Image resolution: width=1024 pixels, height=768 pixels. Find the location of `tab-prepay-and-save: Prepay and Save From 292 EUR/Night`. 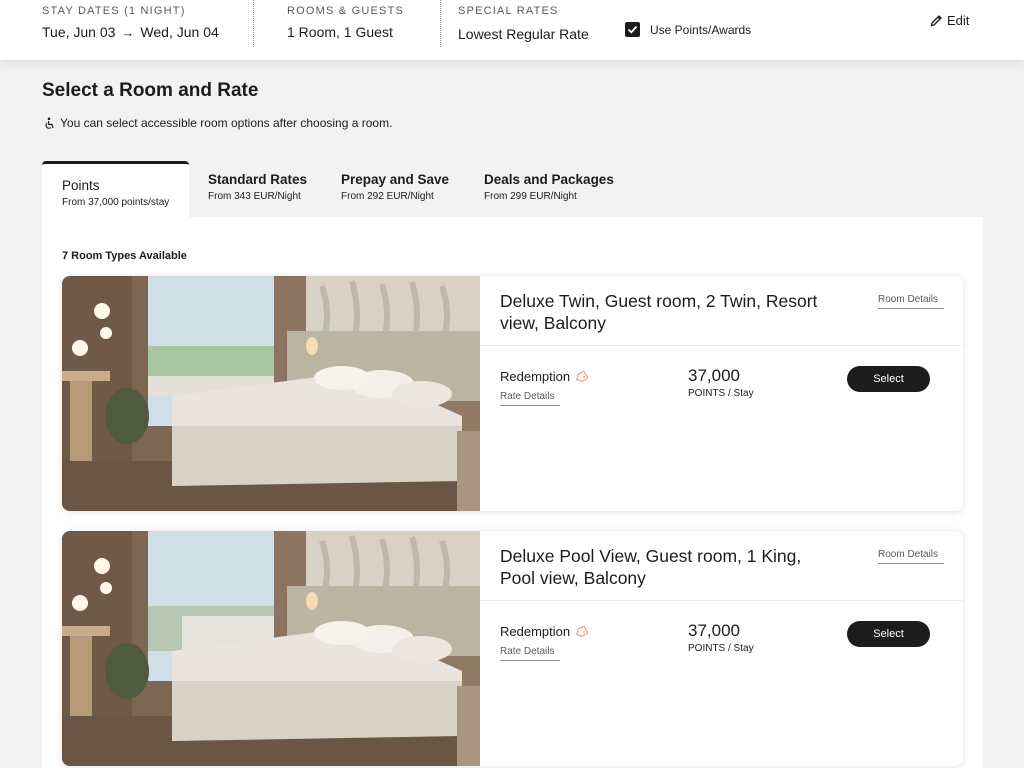

tab-prepay-and-save: Prepay and Save From 292 EUR/Night is located at coordinates (395, 189).